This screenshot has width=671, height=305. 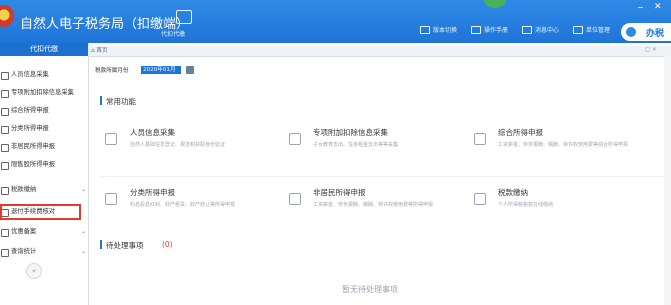 What do you see at coordinates (527, 29) in the screenshot?
I see `mail-icon` at bounding box center [527, 29].